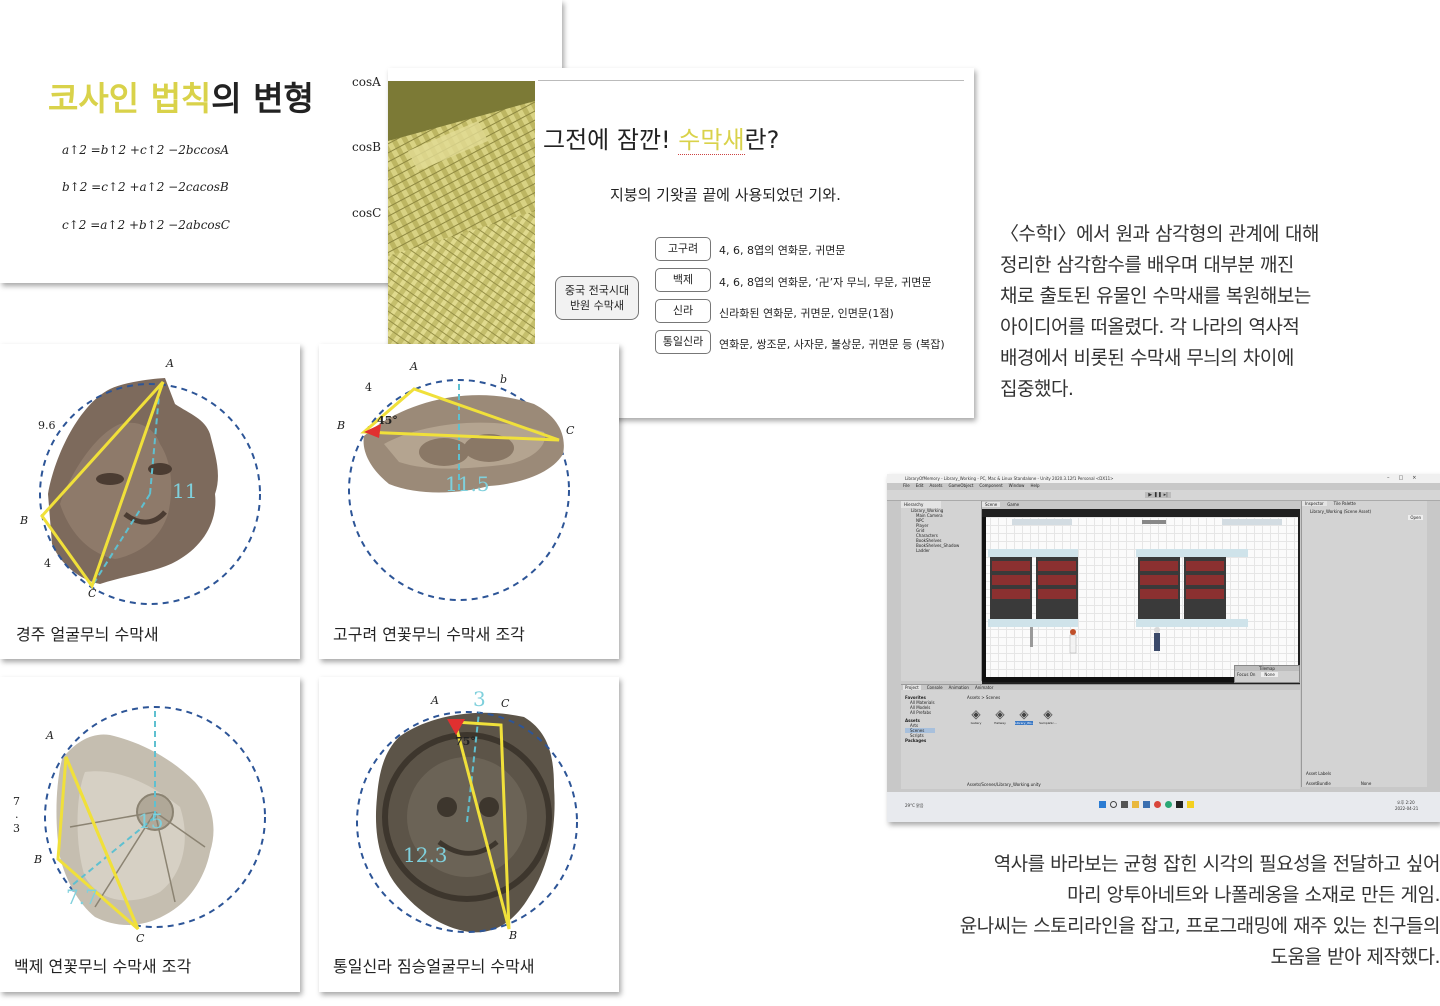 This screenshot has height=1006, width=1440. Describe the element at coordinates (1163, 807) in the screenshot. I see `taskbar: 29°C 맑음 오후 2:20 2022-04-21` at that location.